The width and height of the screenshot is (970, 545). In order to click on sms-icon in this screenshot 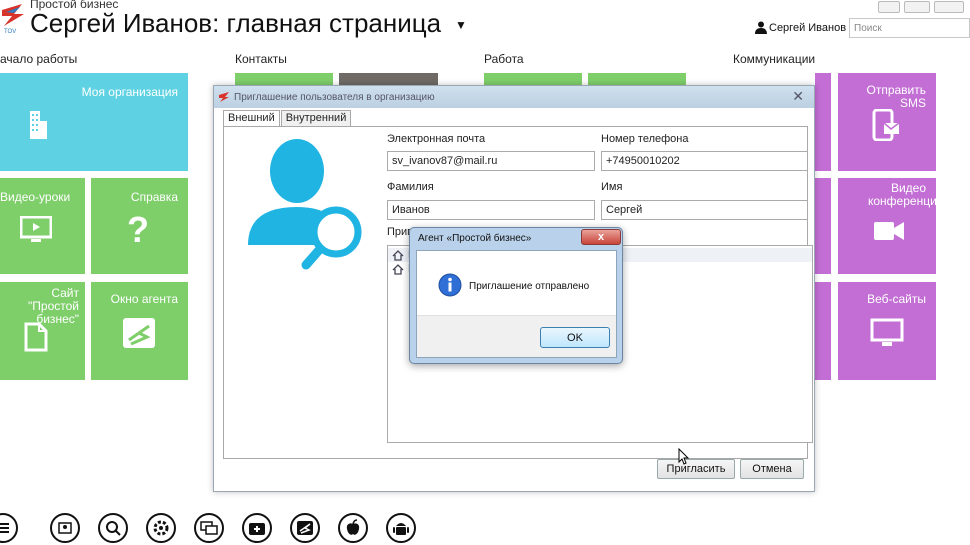, I will do `click(886, 125)`.